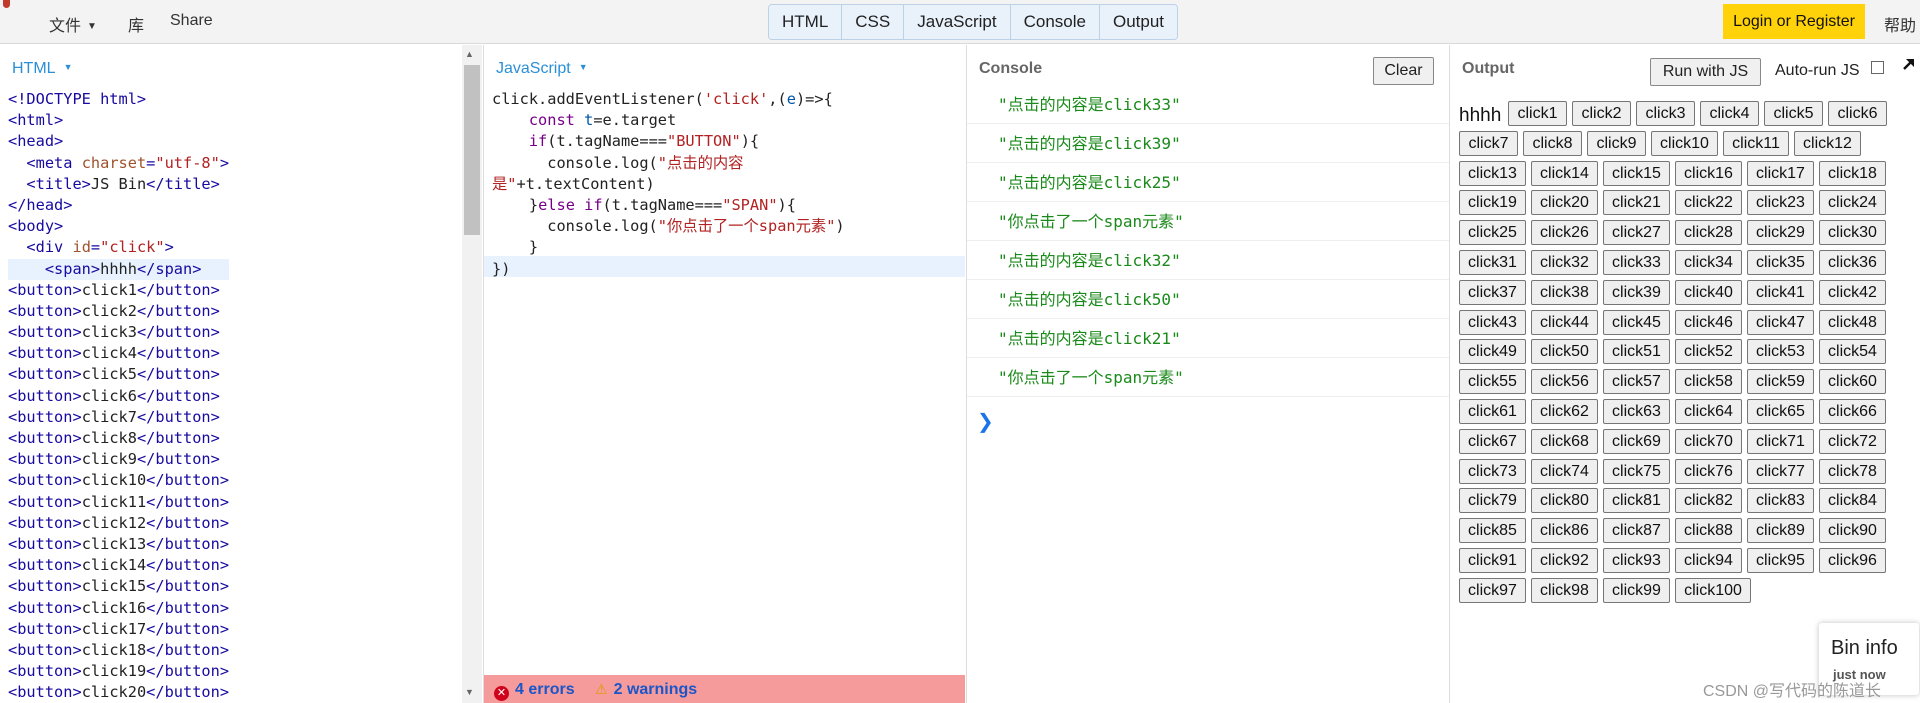 Image resolution: width=1920 pixels, height=703 pixels. Describe the element at coordinates (1852, 411) in the screenshot. I see `output-button-click66: click66` at that location.